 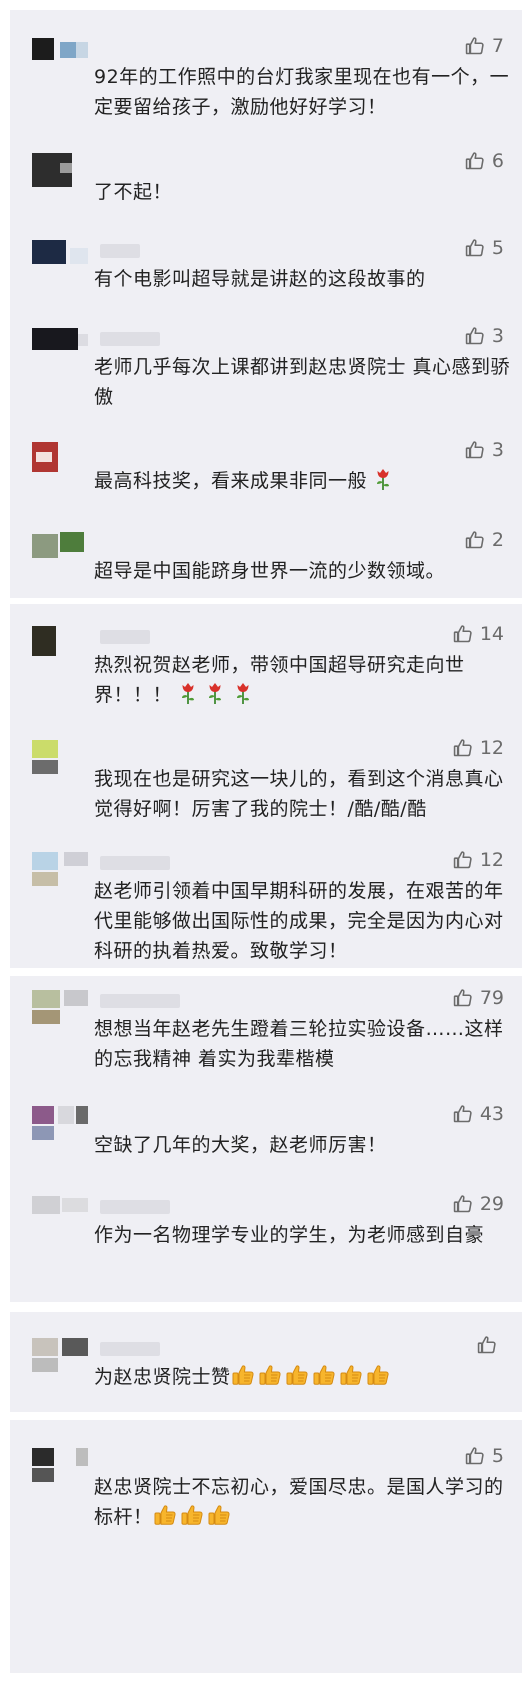 What do you see at coordinates (497, 540) in the screenshot?
I see `like-count: 2` at bounding box center [497, 540].